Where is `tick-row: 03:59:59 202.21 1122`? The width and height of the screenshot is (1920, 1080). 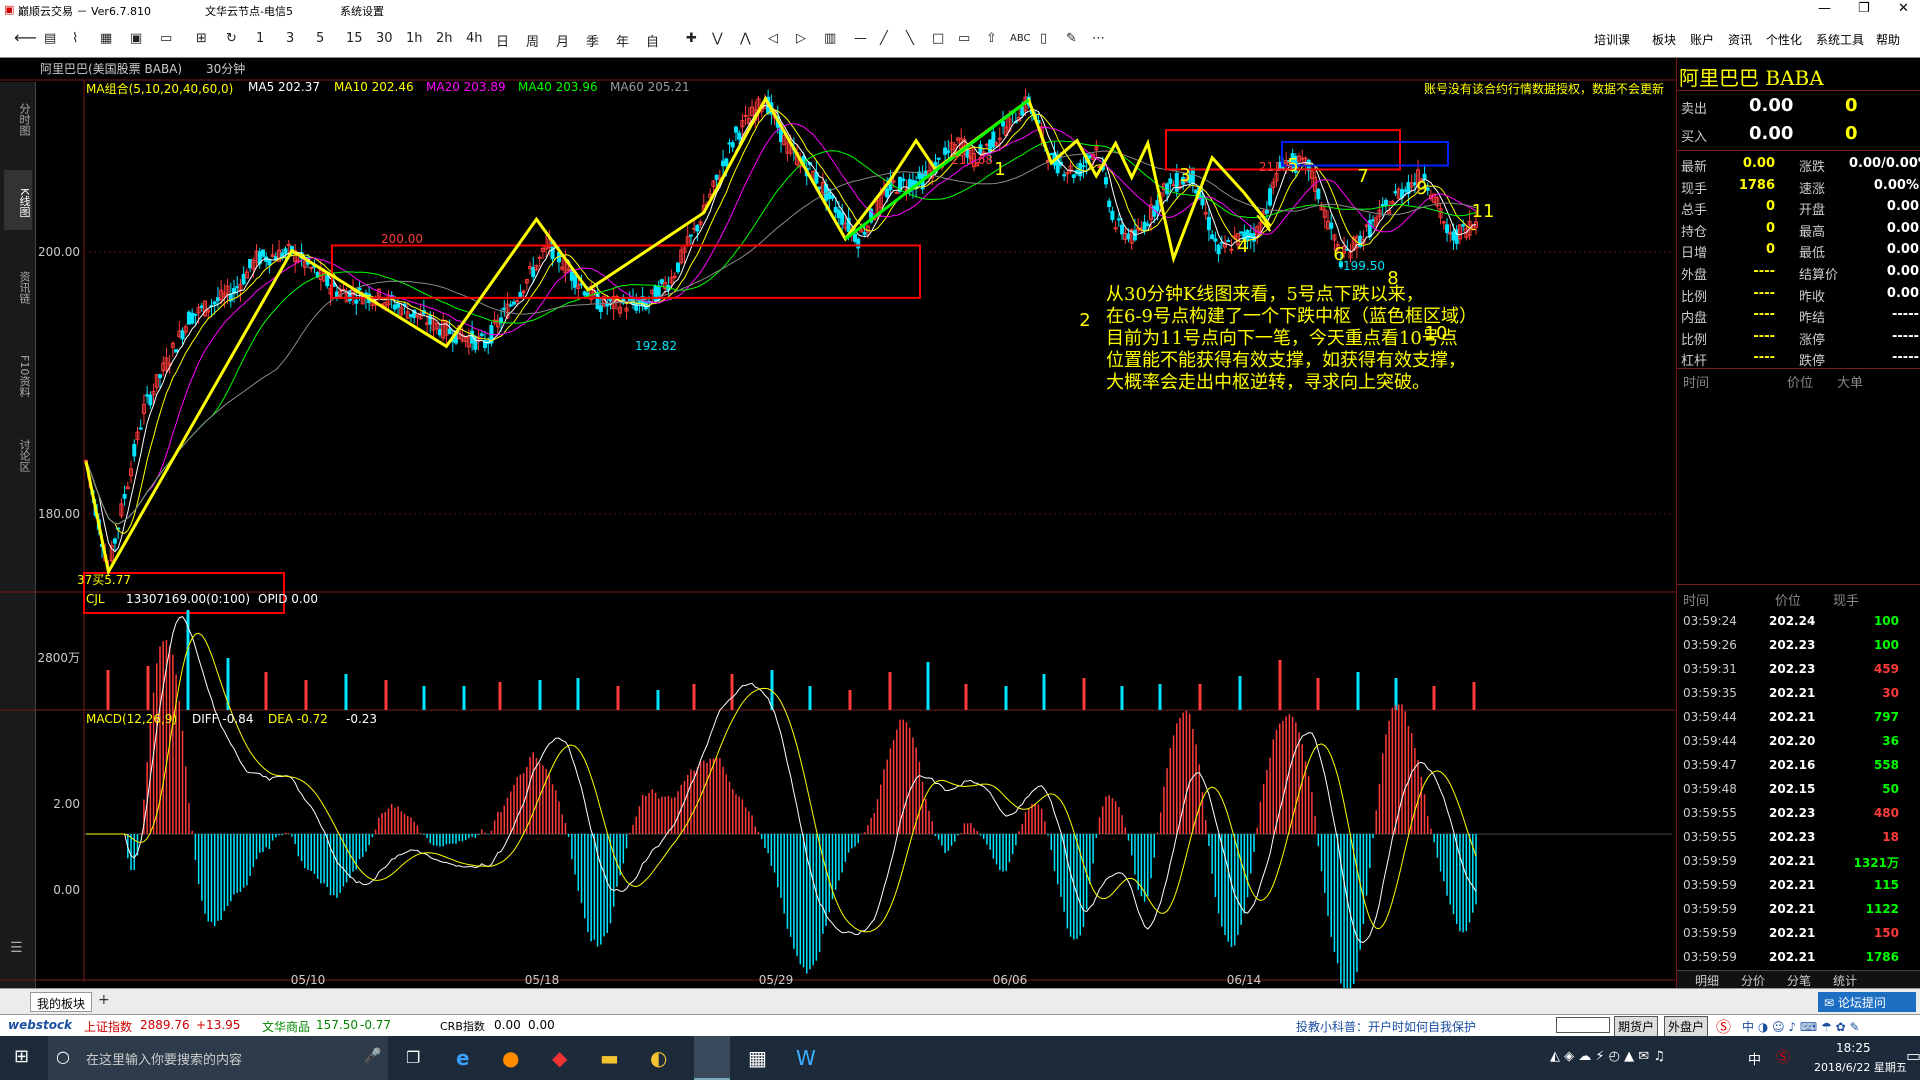
tick-row: 03:59:59 202.21 1122 is located at coordinates (1791, 909).